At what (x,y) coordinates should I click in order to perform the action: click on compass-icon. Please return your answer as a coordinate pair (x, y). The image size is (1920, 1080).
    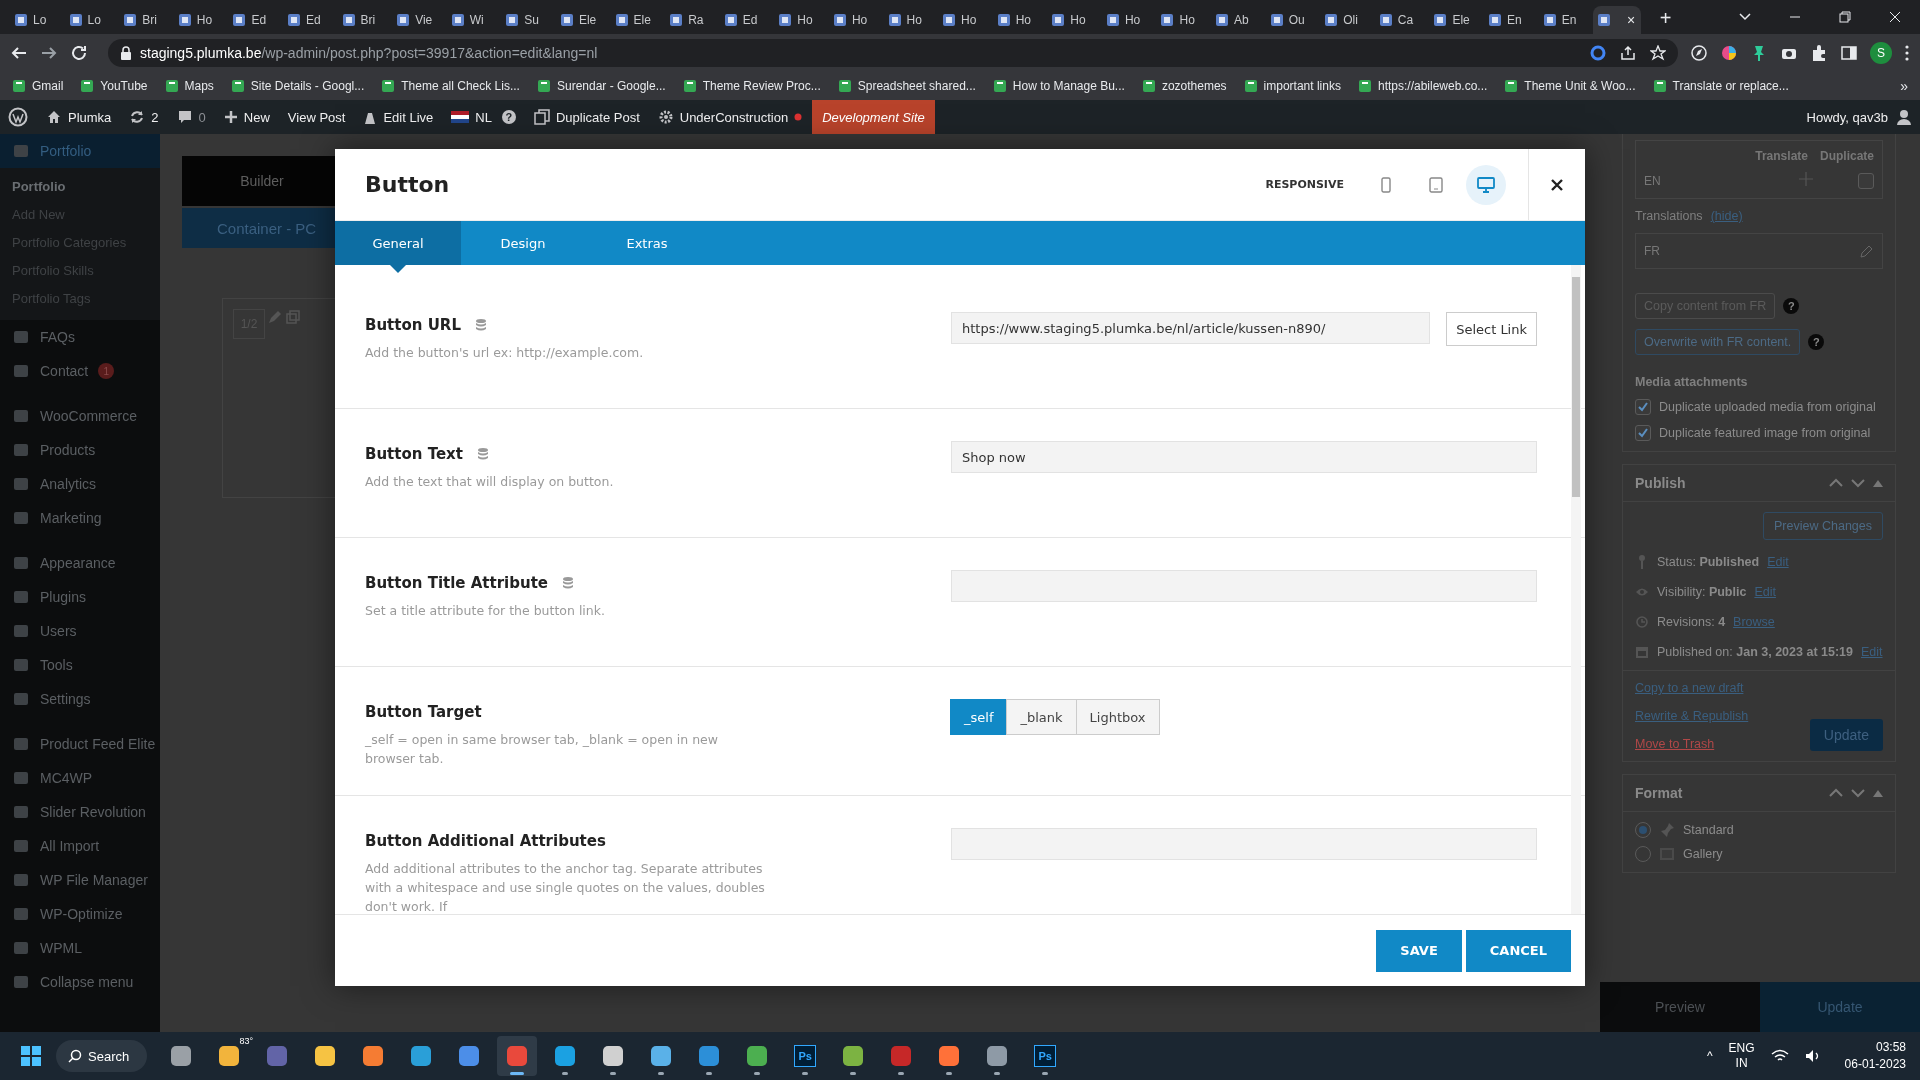
    Looking at the image, I should click on (1699, 53).